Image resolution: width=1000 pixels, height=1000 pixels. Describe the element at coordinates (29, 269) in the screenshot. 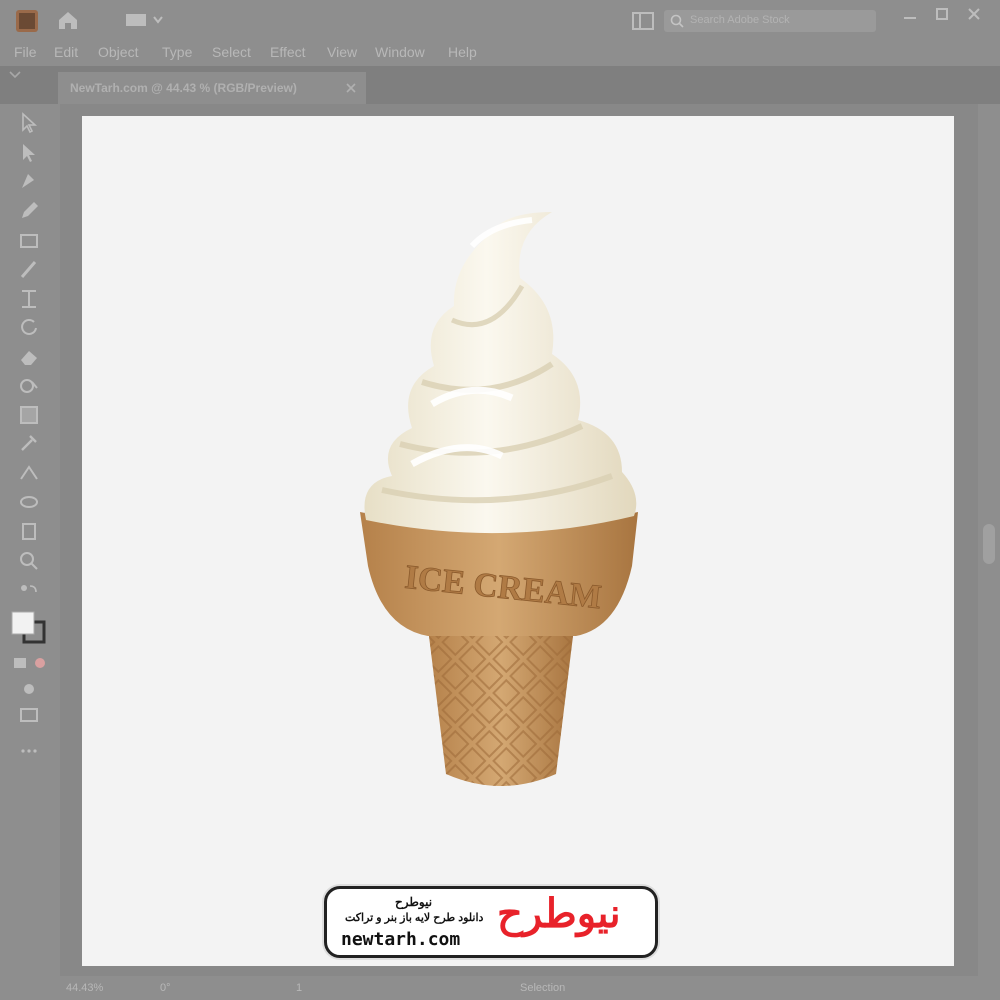

I see `brush-tool-icon` at that location.